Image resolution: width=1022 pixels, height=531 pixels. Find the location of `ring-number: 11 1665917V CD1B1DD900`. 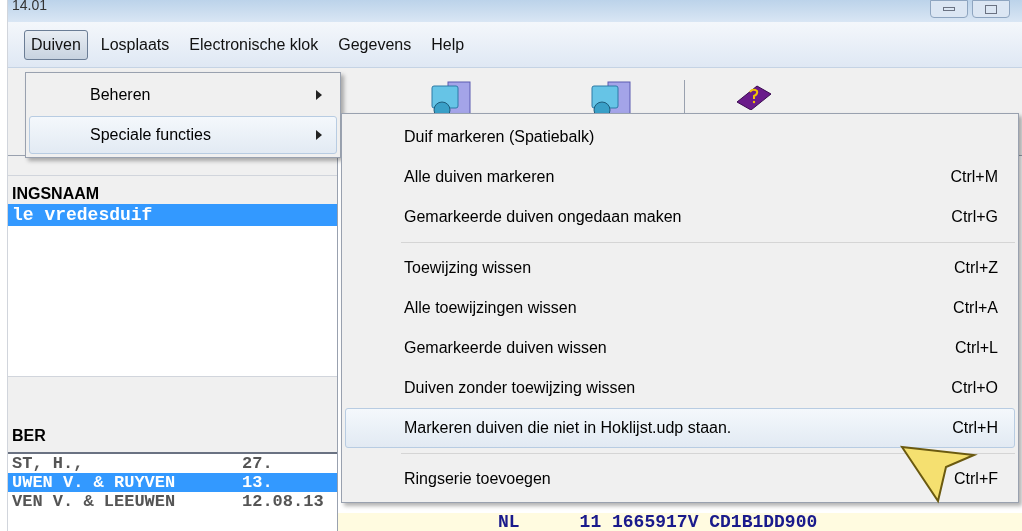

ring-number: 11 1665917V CD1B1DD900 is located at coordinates (698, 522).